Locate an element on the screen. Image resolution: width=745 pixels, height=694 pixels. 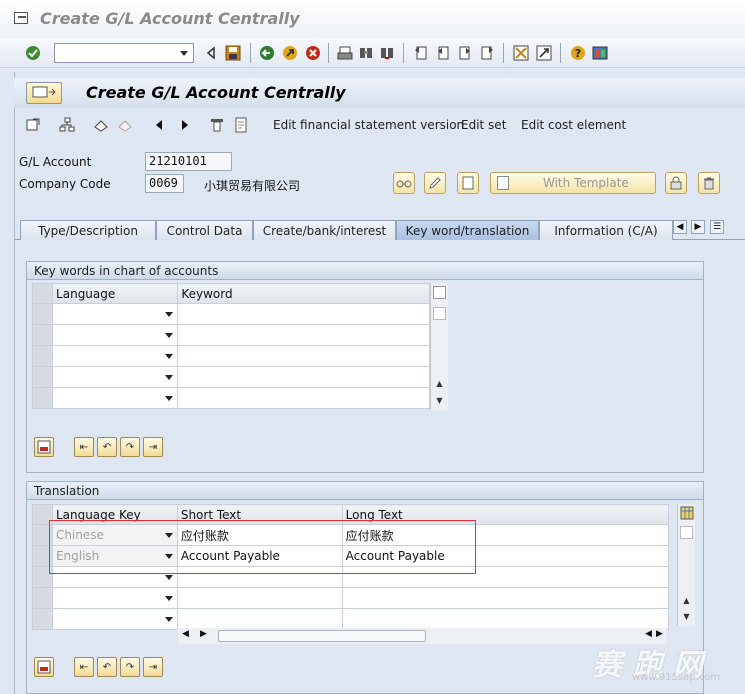
scroll-left-end-icon: ◀ is located at coordinates (648, 634).